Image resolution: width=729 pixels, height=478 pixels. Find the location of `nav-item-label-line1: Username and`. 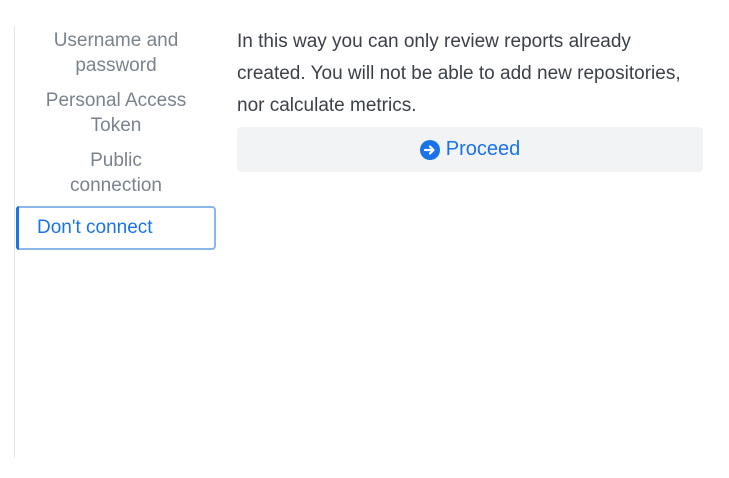

nav-item-label-line1: Username and is located at coordinates (116, 40).